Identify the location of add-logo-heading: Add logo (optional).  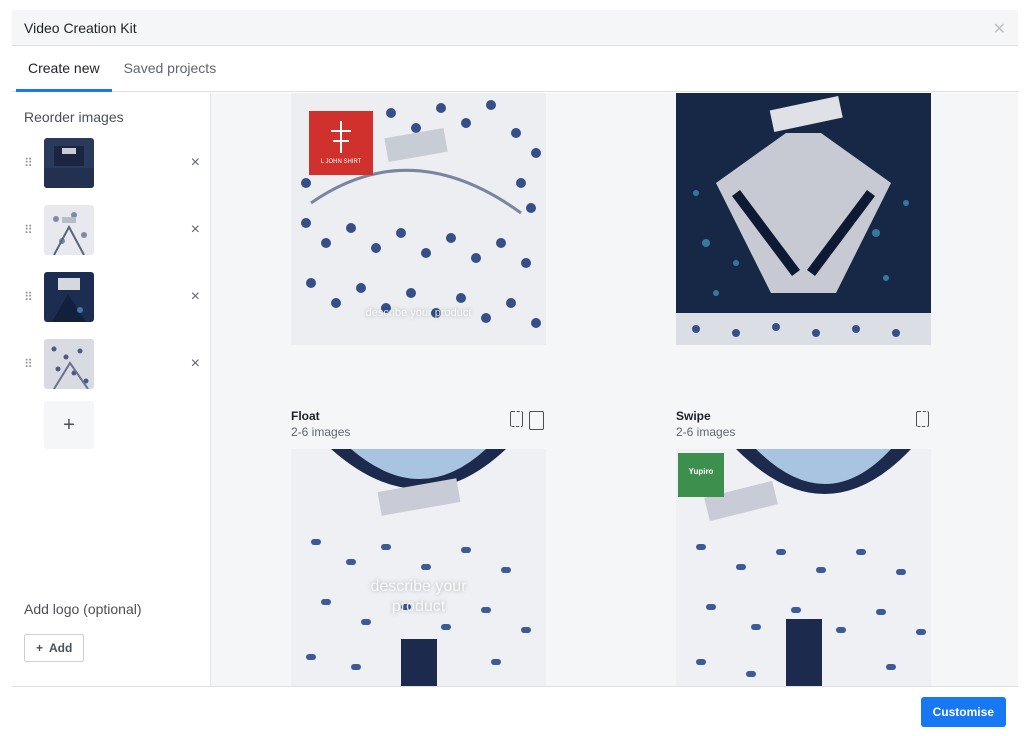
(83, 609).